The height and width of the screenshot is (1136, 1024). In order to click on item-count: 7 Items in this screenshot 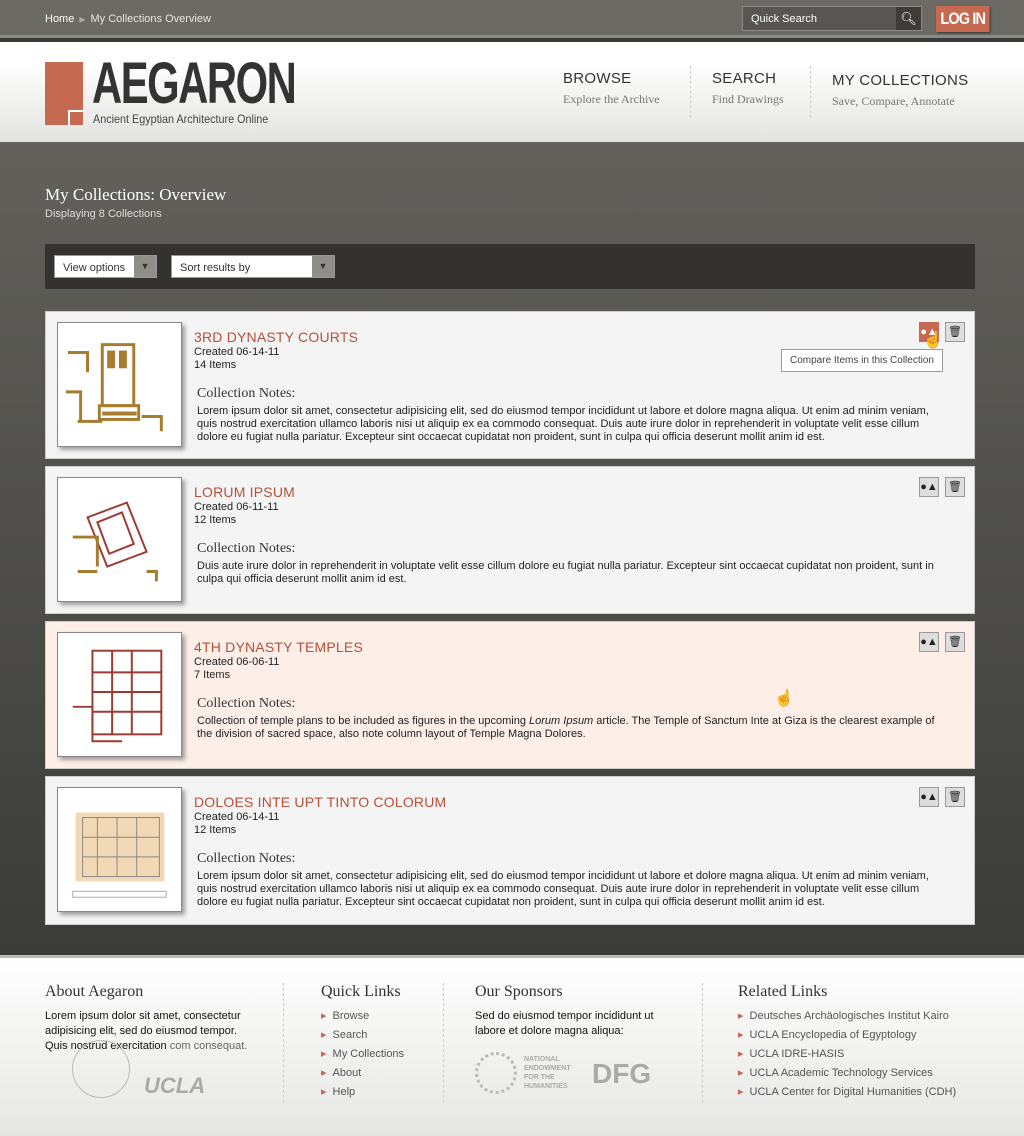, I will do `click(212, 675)`.